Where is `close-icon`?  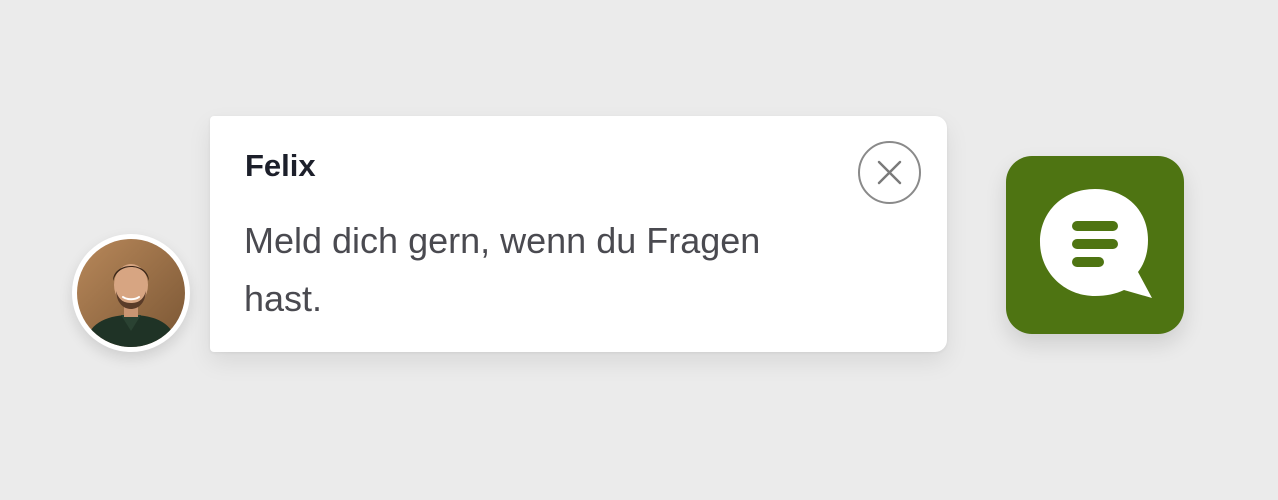
close-icon is located at coordinates (889, 172).